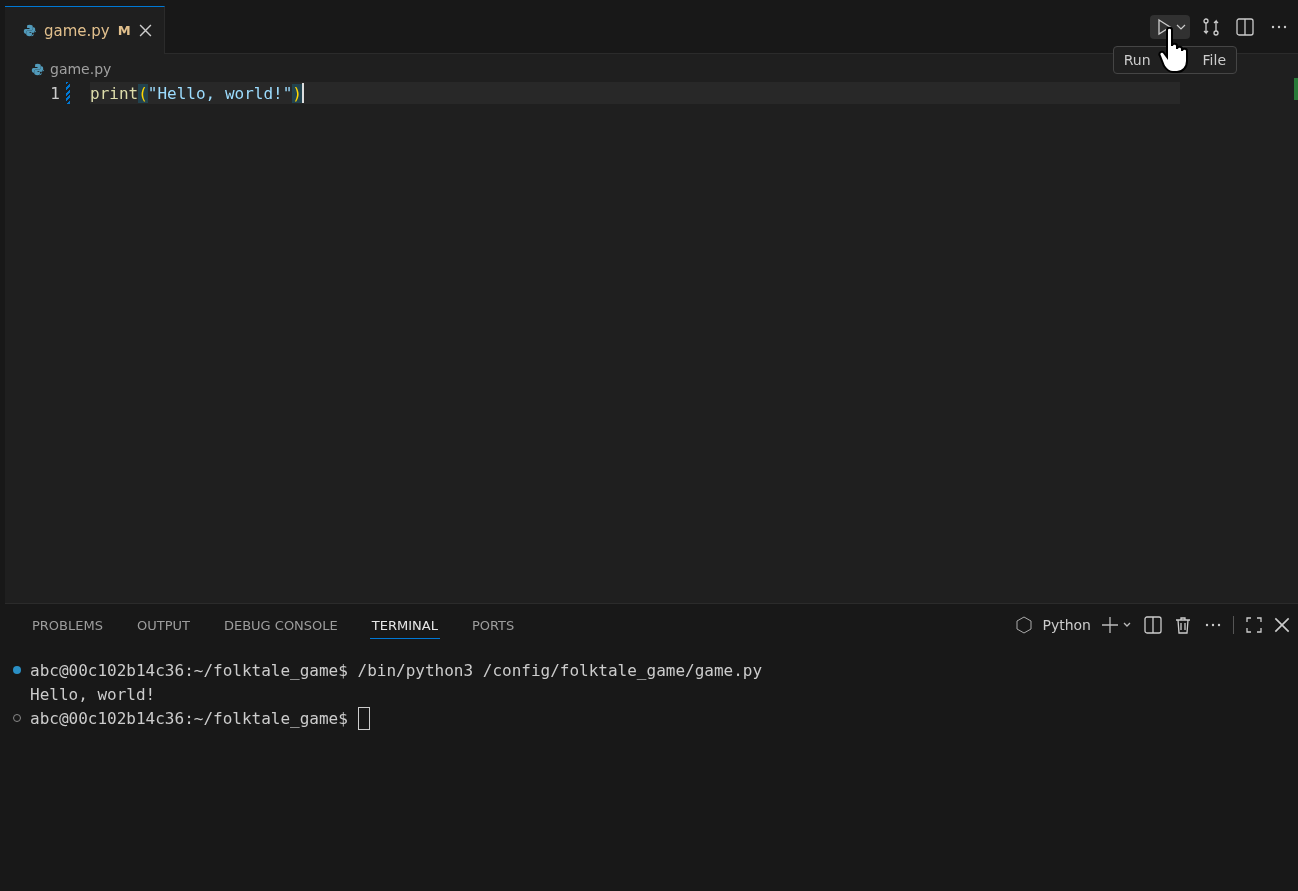 Image resolution: width=1298 pixels, height=891 pixels. Describe the element at coordinates (77, 30) in the screenshot. I see `tab-label: game.py` at that location.